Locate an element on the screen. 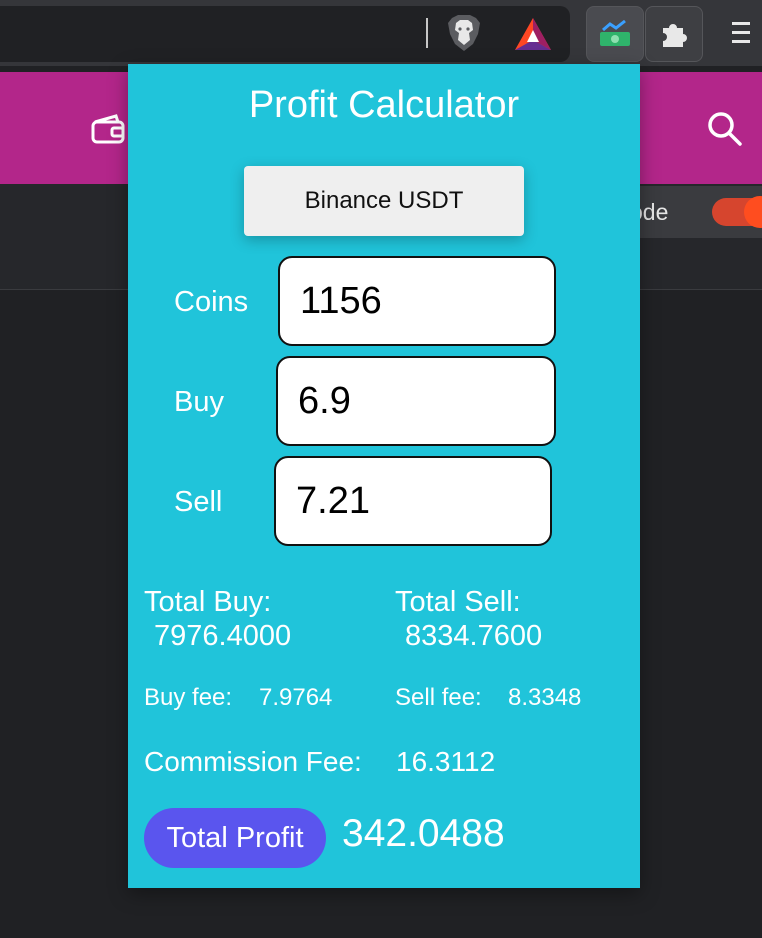  puzzle-icon is located at coordinates (675, 35).